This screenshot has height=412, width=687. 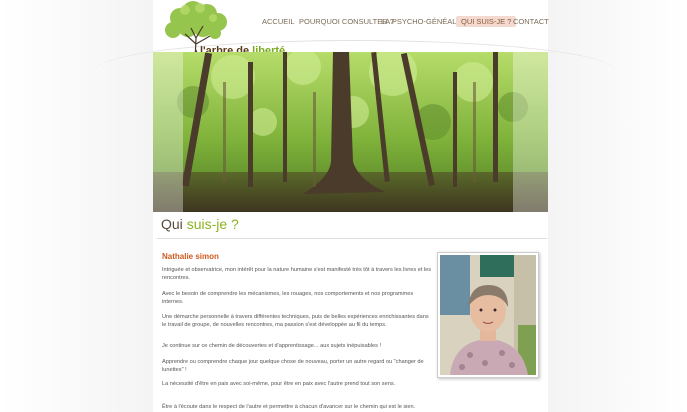 I want to click on page-title-part1: Qui, so click(x=174, y=224).